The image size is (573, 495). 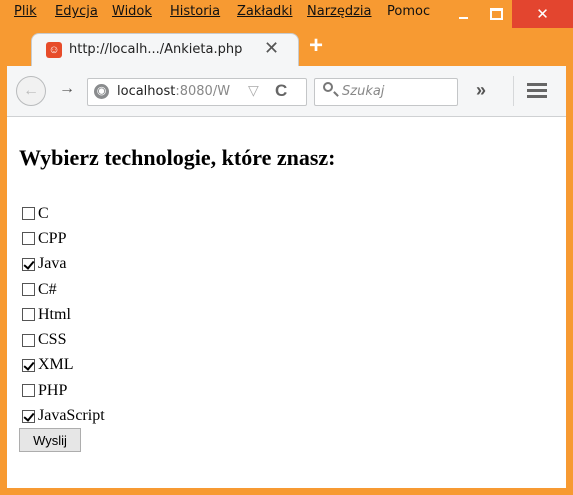 What do you see at coordinates (25, 11) in the screenshot?
I see `menu-plik: Plik` at bounding box center [25, 11].